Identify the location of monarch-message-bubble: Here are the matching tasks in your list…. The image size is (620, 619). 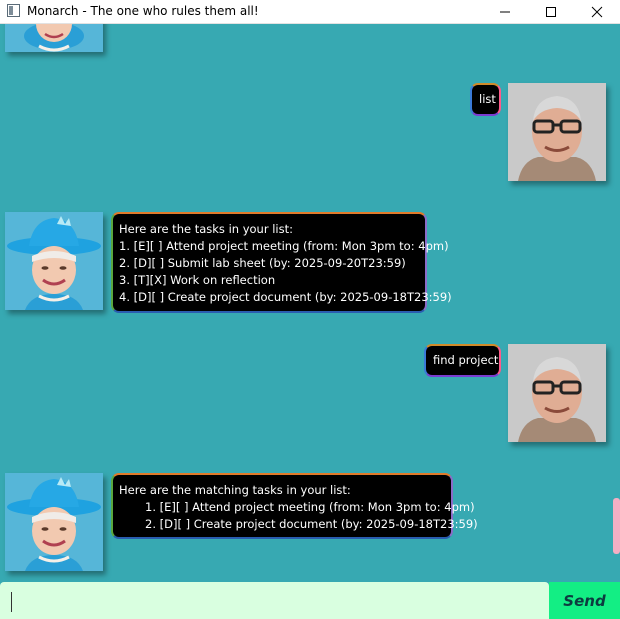
(294, 506).